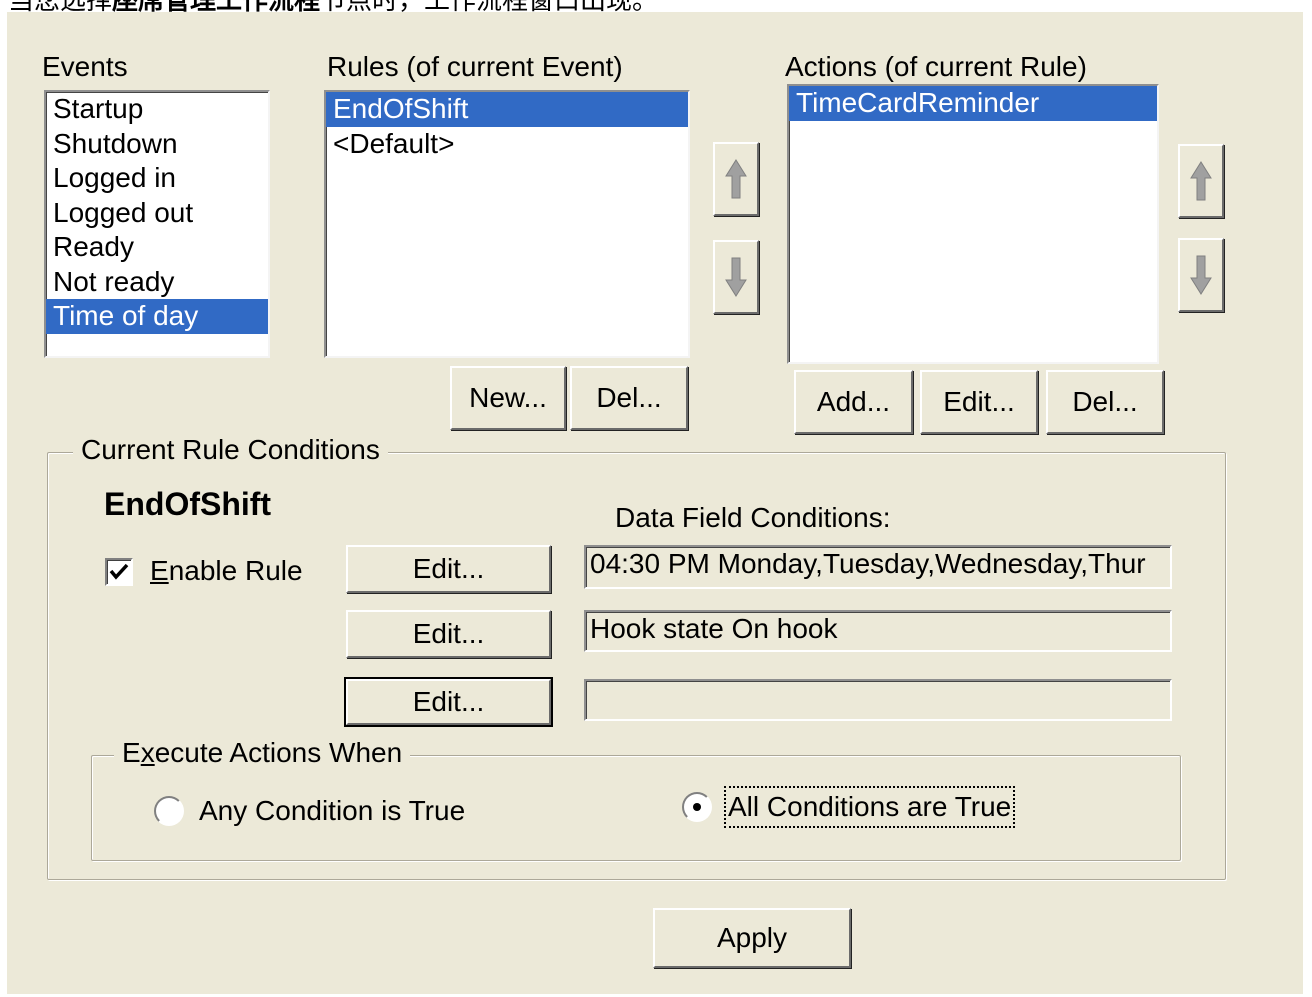 Image resolution: width=1312 pixels, height=997 pixels. What do you see at coordinates (752, 938) in the screenshot?
I see `apply-button: Apply` at bounding box center [752, 938].